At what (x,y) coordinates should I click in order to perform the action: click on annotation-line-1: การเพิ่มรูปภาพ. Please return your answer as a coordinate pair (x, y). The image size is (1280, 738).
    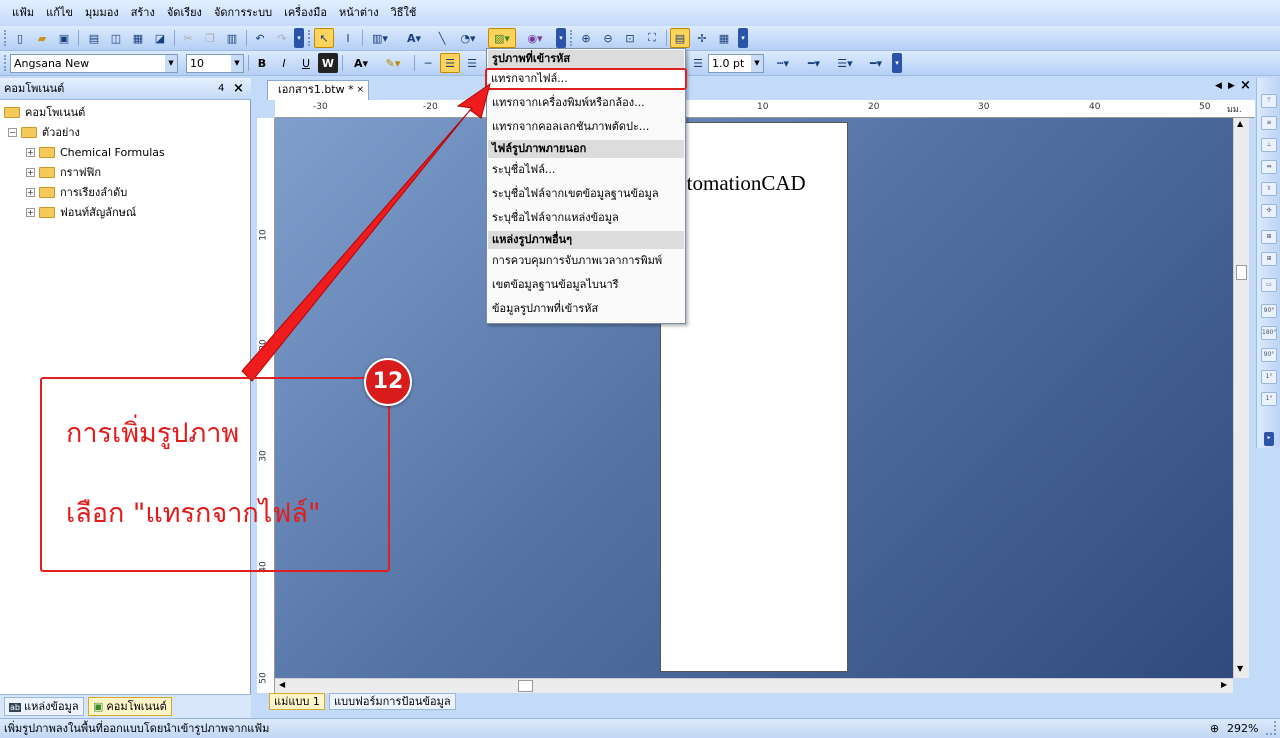
    Looking at the image, I should click on (153, 433).